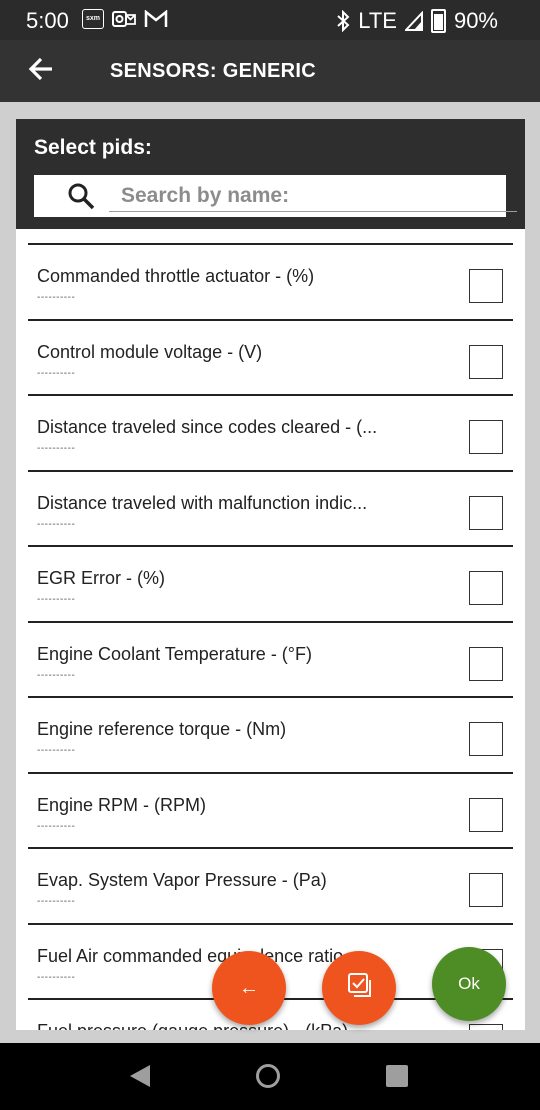  Describe the element at coordinates (140, 1076) in the screenshot. I see `nav-back-icon` at that location.